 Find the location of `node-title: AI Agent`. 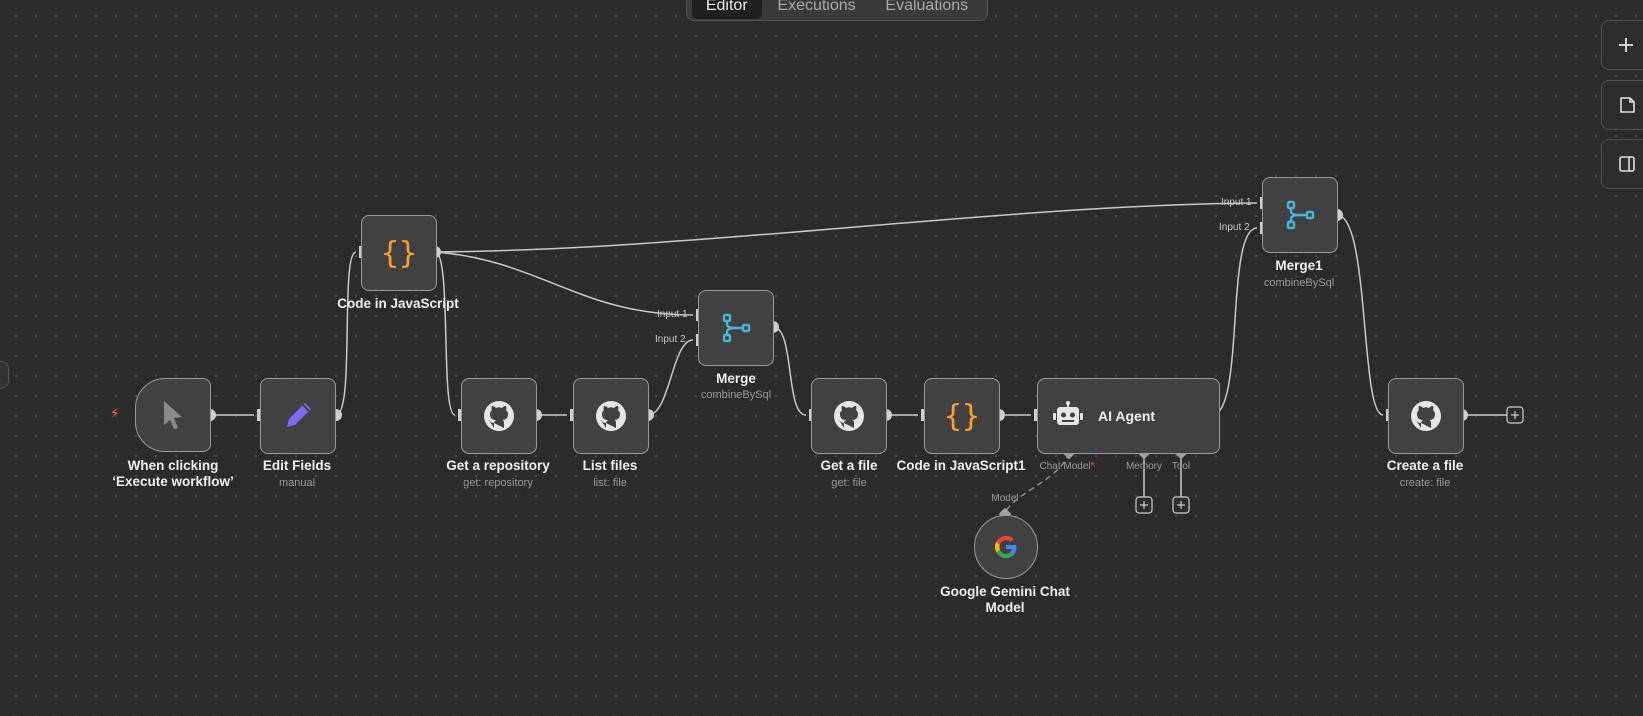

node-title: AI Agent is located at coordinates (1127, 416).